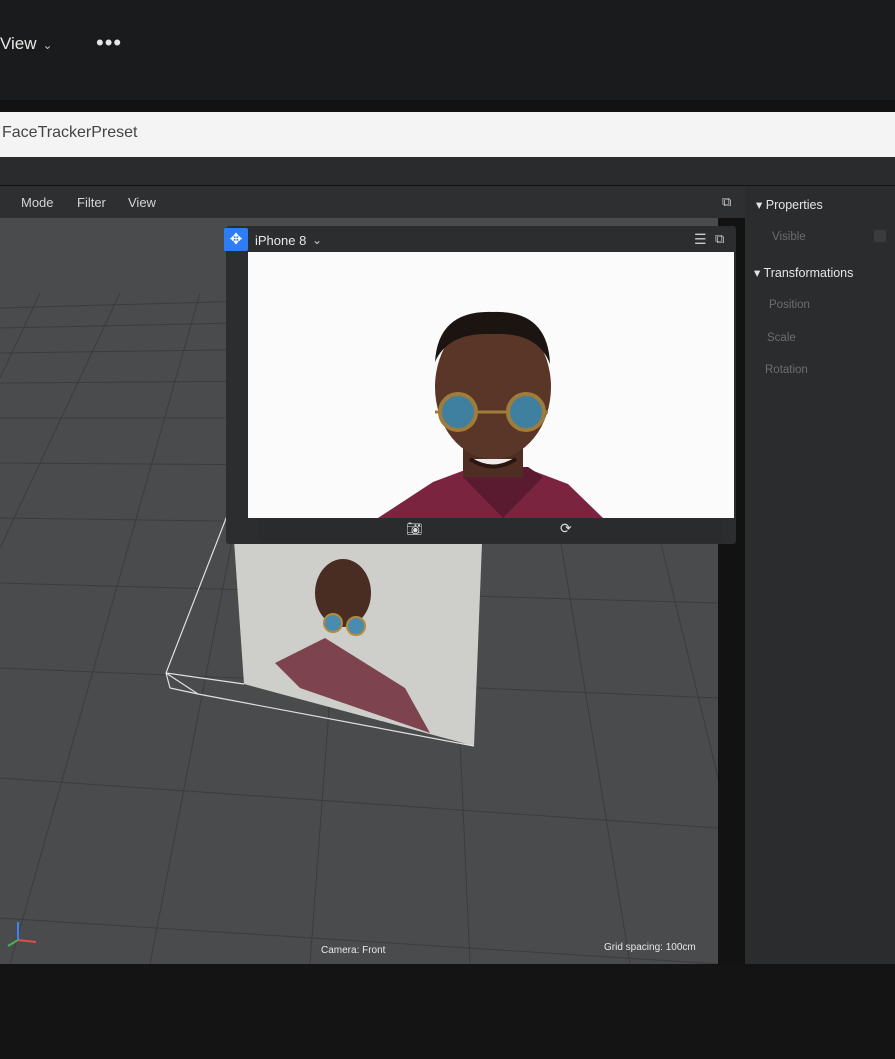  Describe the element at coordinates (22, 934) in the screenshot. I see `axis-icon` at that location.